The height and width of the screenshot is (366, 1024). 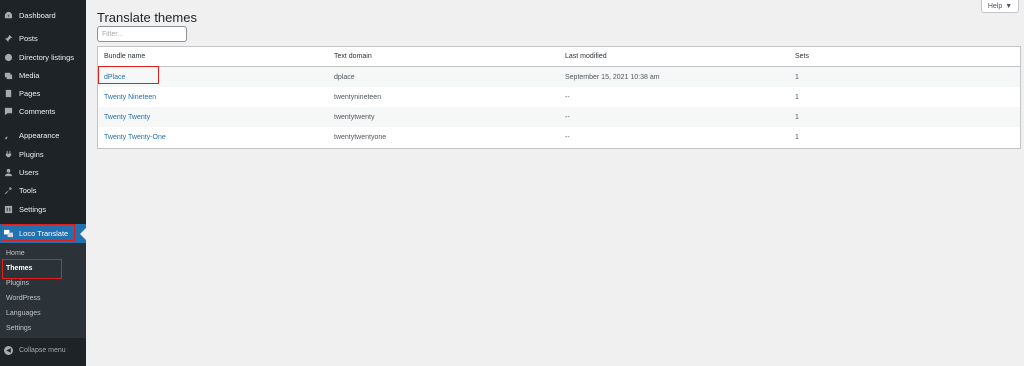 What do you see at coordinates (30, 93) in the screenshot?
I see `menu-label: Pages` at bounding box center [30, 93].